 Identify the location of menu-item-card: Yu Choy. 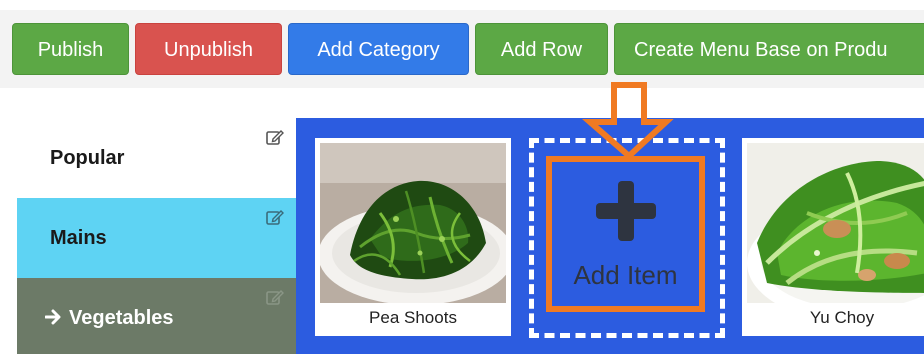
(833, 237).